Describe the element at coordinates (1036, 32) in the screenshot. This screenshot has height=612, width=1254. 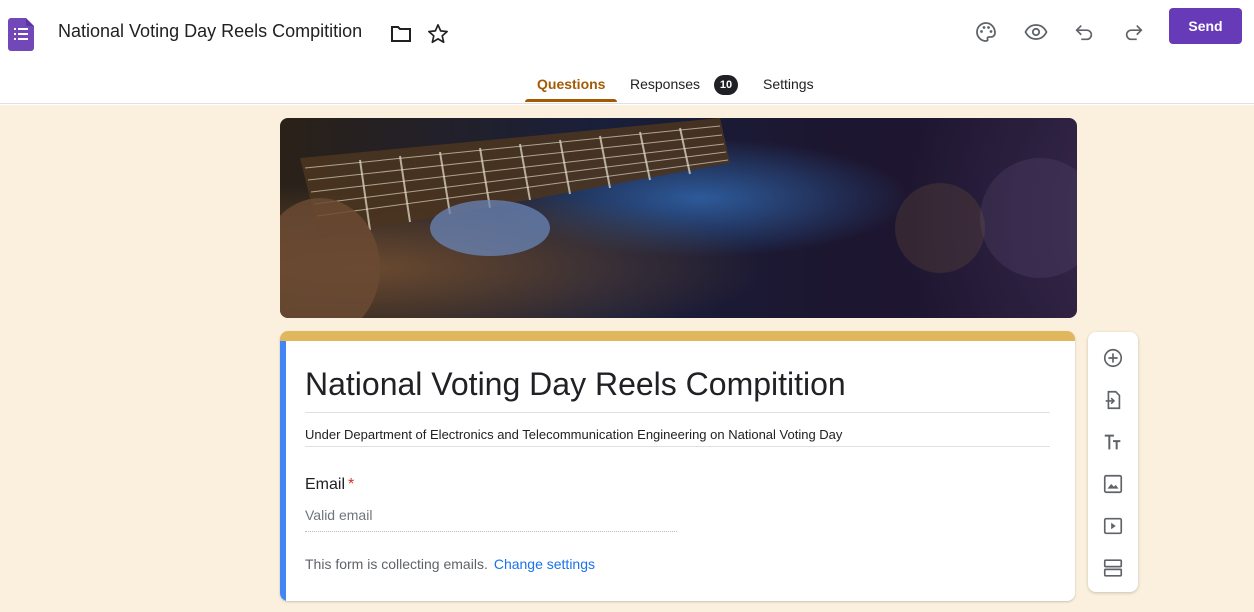
I see `preview-icon` at that location.